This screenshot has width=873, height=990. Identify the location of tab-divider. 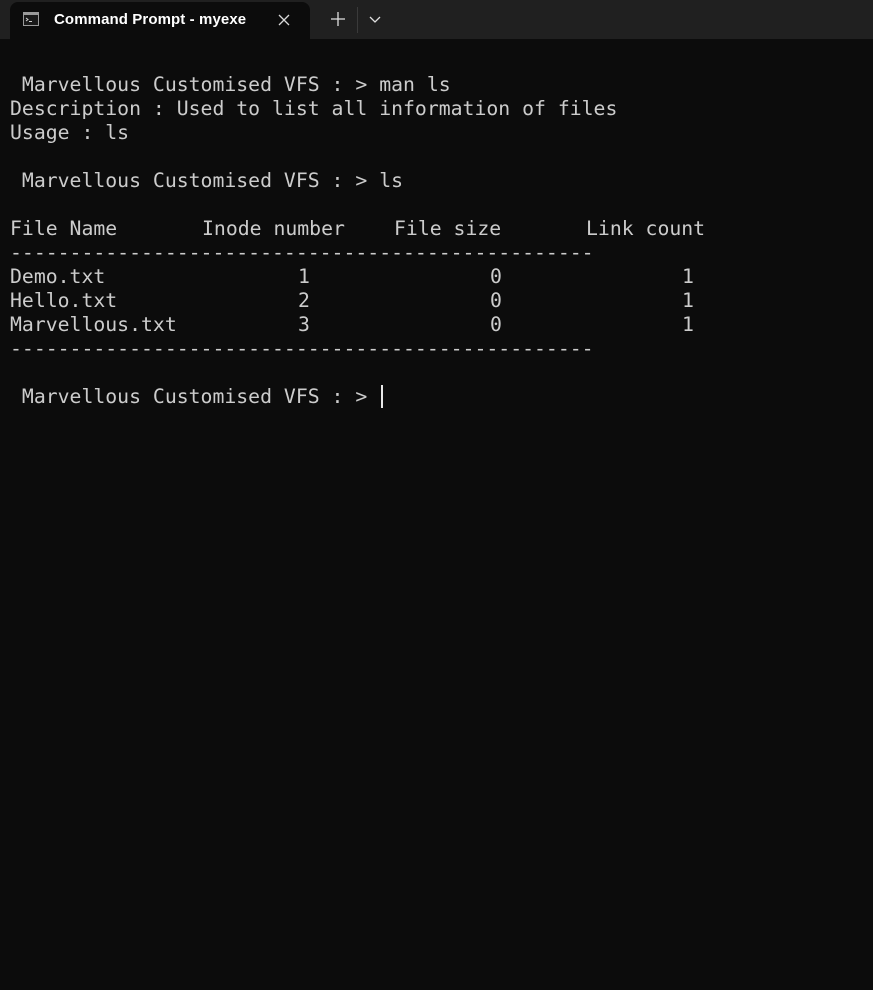
(357, 20).